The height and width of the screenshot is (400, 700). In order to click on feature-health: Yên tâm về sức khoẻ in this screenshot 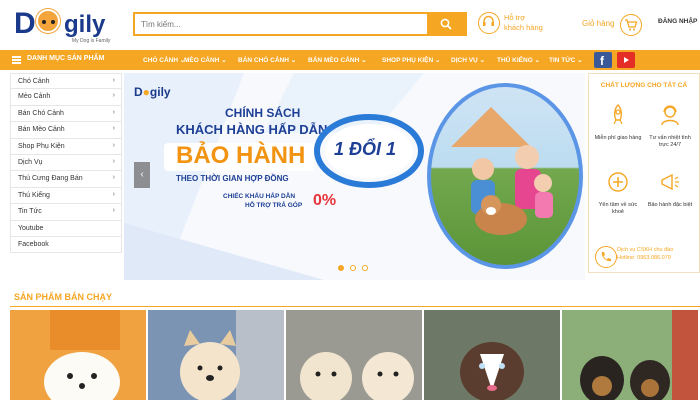, I will do `click(618, 192)`.